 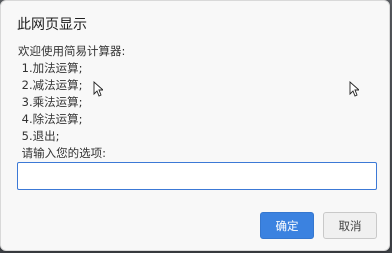 What do you see at coordinates (39, 136) in the screenshot?
I see `message-line: 5.退出;` at bounding box center [39, 136].